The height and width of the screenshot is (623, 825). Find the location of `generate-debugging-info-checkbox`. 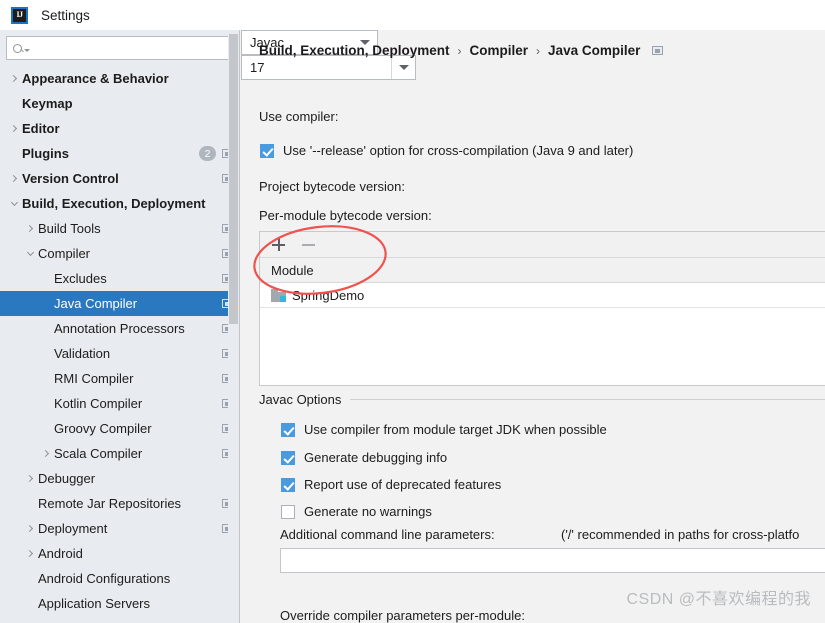

generate-debugging-info-checkbox is located at coordinates (288, 457).